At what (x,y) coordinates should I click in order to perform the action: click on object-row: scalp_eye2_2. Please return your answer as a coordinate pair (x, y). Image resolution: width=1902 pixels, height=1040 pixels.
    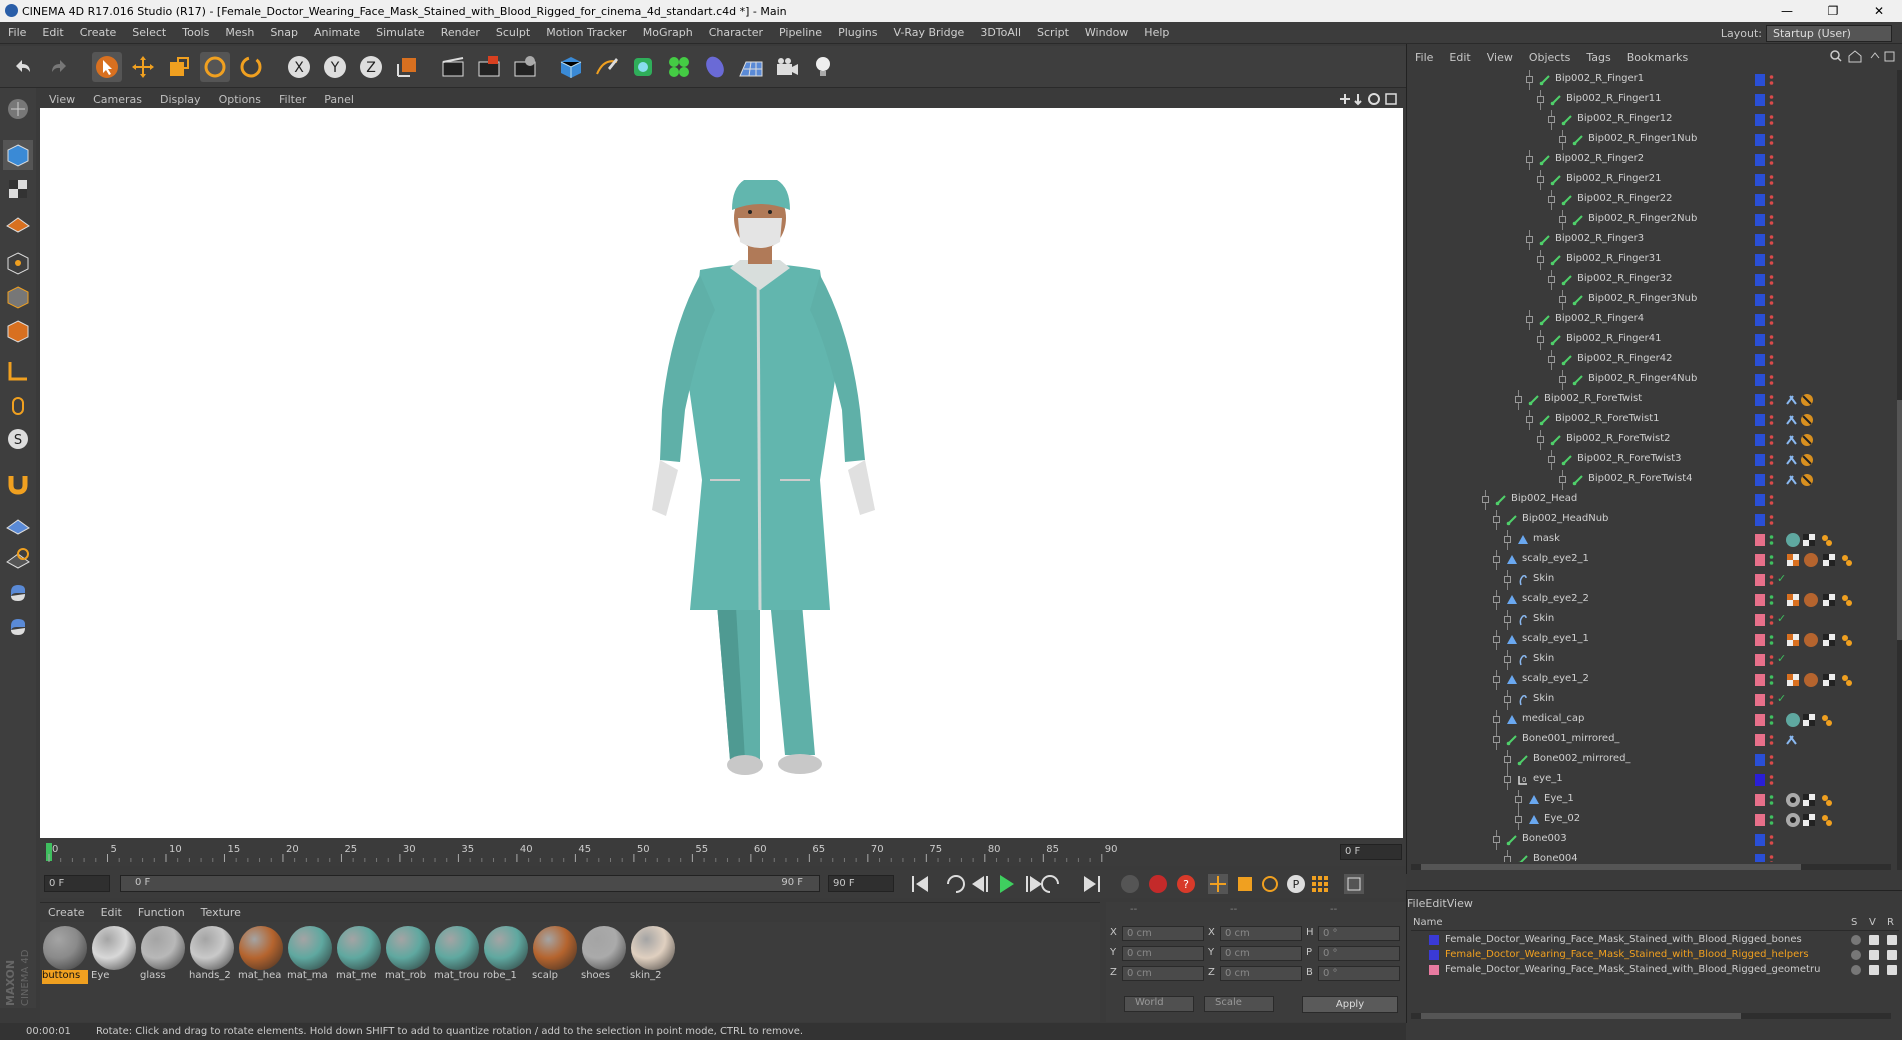
    Looking at the image, I should click on (1648, 600).